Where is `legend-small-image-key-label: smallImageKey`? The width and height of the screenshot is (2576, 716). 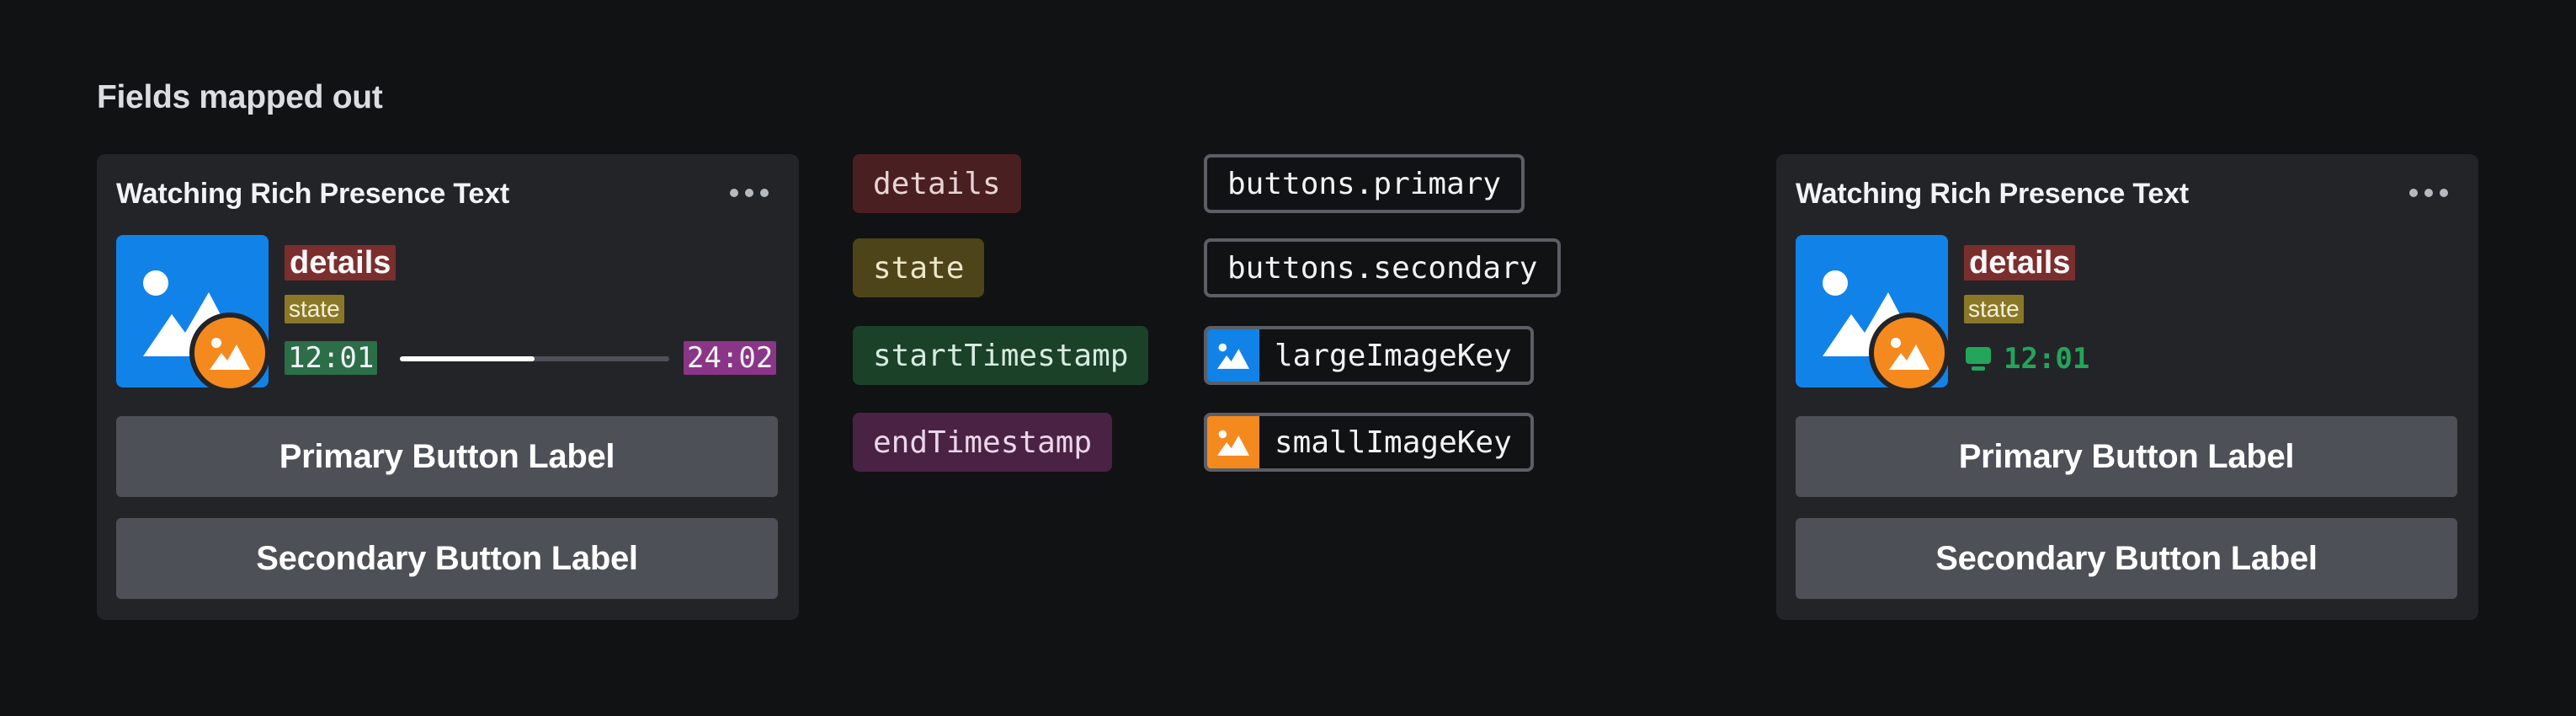 legend-small-image-key-label: smallImageKey is located at coordinates (1394, 443).